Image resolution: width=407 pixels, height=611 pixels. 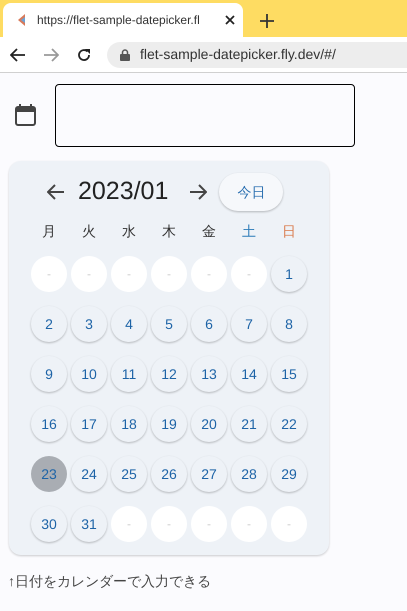 What do you see at coordinates (198, 192) in the screenshot?
I see `next-month-icon` at bounding box center [198, 192].